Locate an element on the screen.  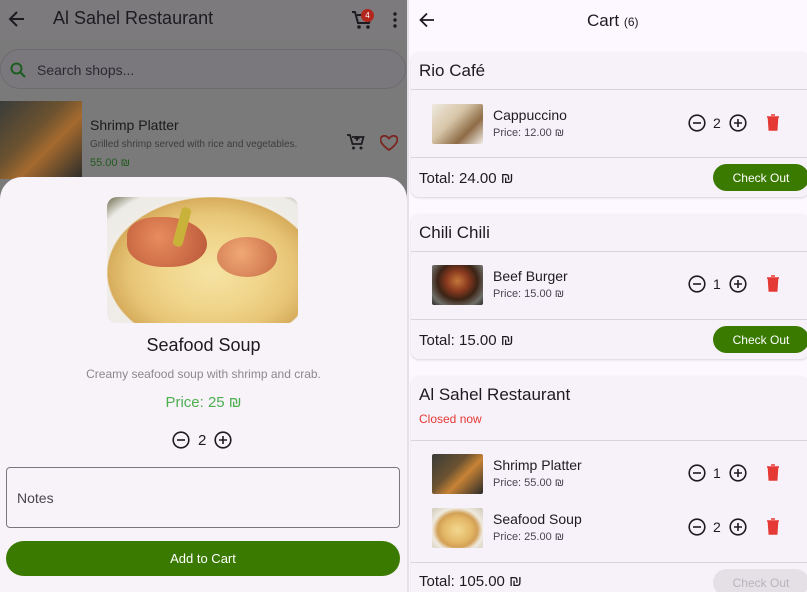
shop-name: Al Sahel Restaurant is located at coordinates (495, 394).